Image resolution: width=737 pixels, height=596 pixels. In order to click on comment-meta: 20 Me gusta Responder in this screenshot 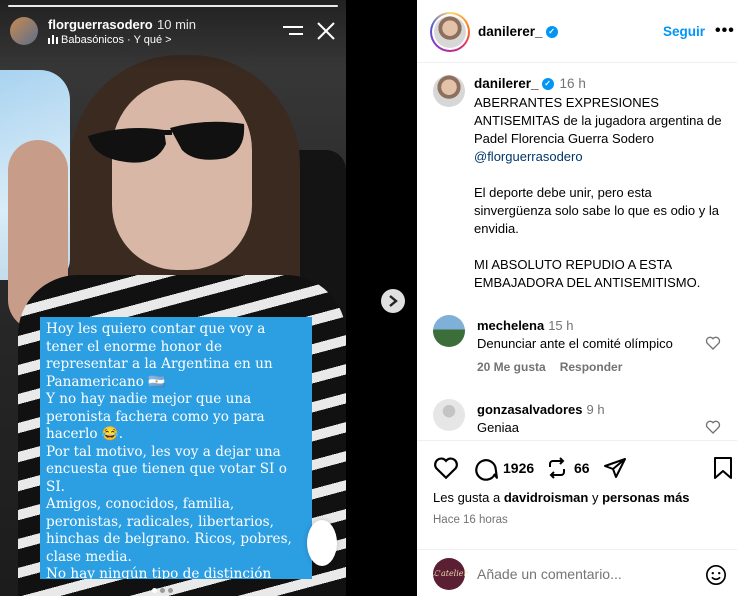, I will do `click(556, 367)`.